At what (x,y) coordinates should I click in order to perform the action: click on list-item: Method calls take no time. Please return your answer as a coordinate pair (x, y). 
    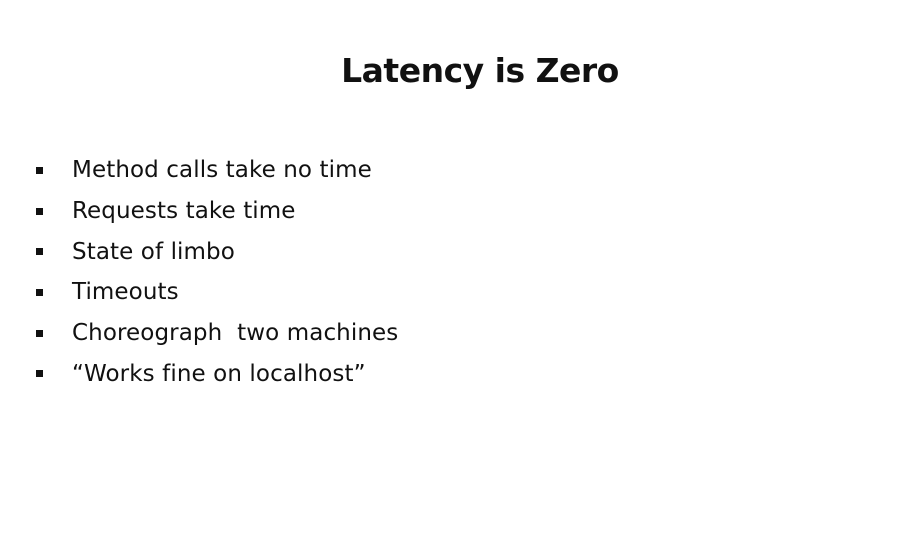
    Looking at the image, I should click on (217, 170).